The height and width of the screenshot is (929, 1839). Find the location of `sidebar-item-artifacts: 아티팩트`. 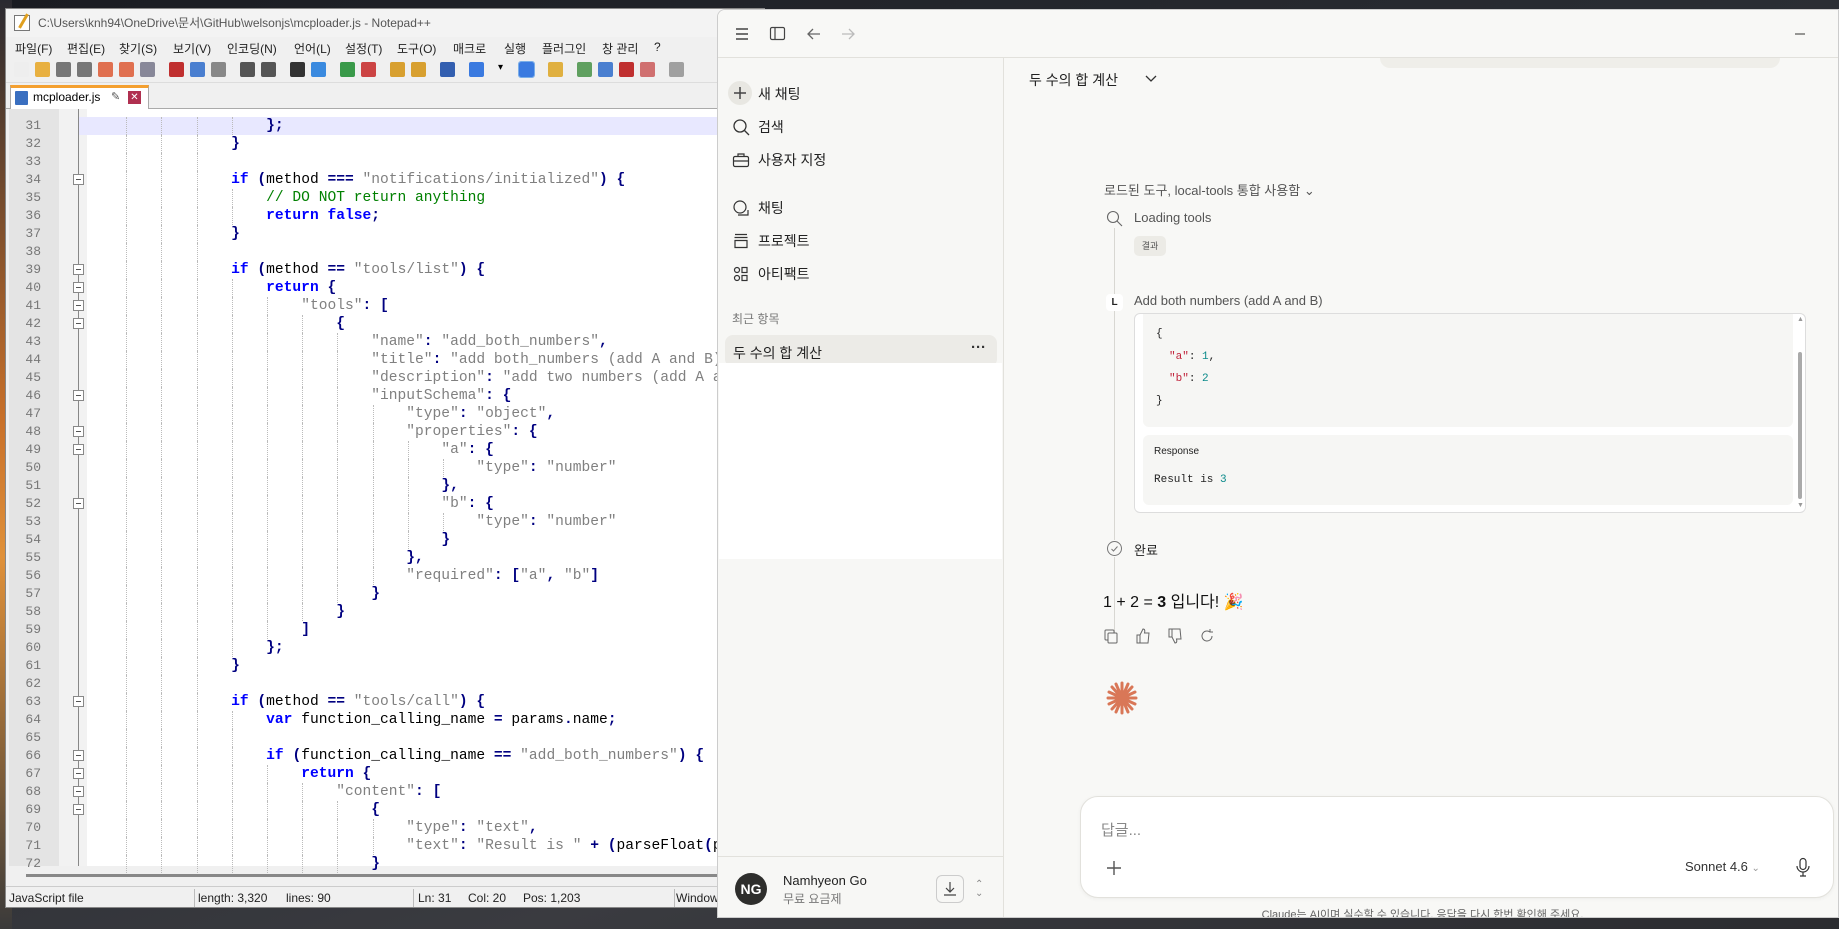

sidebar-item-artifacts: 아티팩트 is located at coordinates (861, 274).